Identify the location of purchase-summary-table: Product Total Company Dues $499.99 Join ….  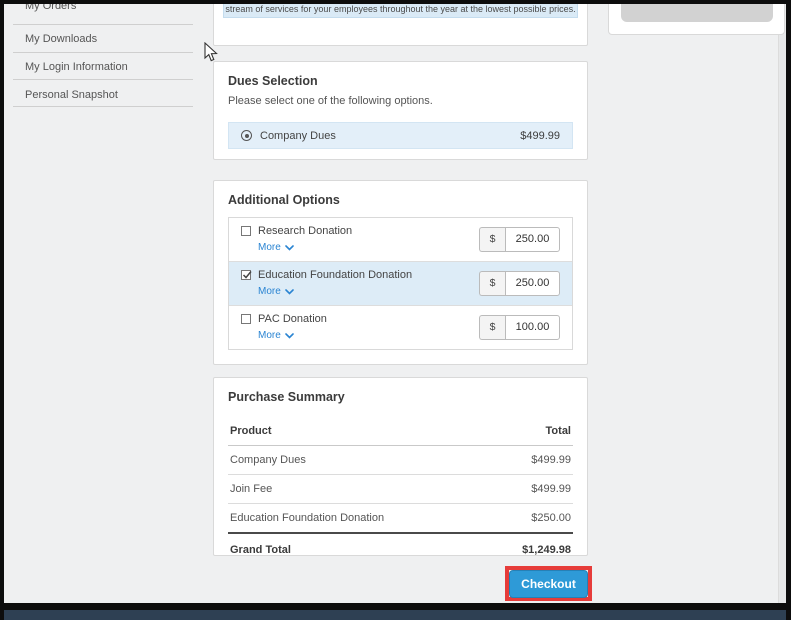
(400, 490).